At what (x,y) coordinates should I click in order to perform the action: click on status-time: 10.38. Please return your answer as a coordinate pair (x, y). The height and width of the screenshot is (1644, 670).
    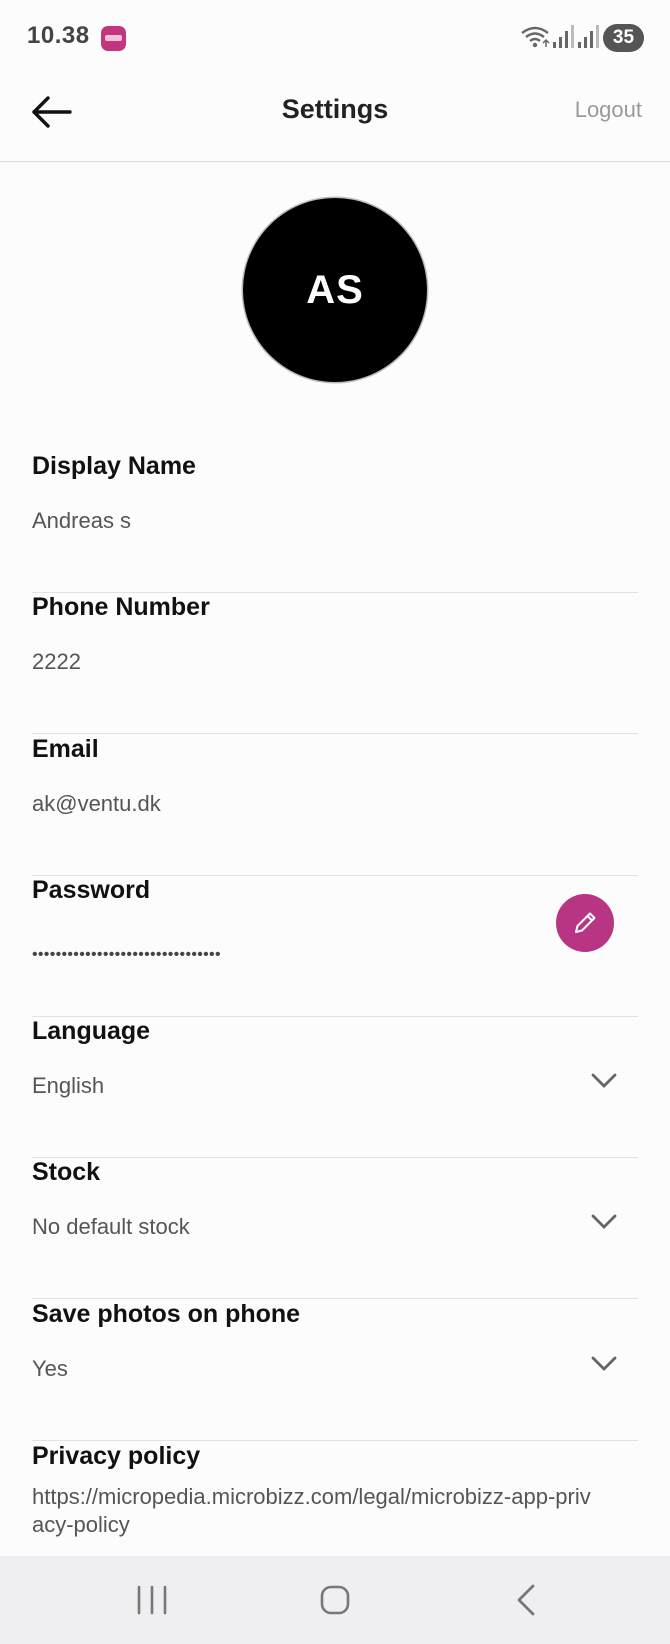
    Looking at the image, I should click on (58, 35).